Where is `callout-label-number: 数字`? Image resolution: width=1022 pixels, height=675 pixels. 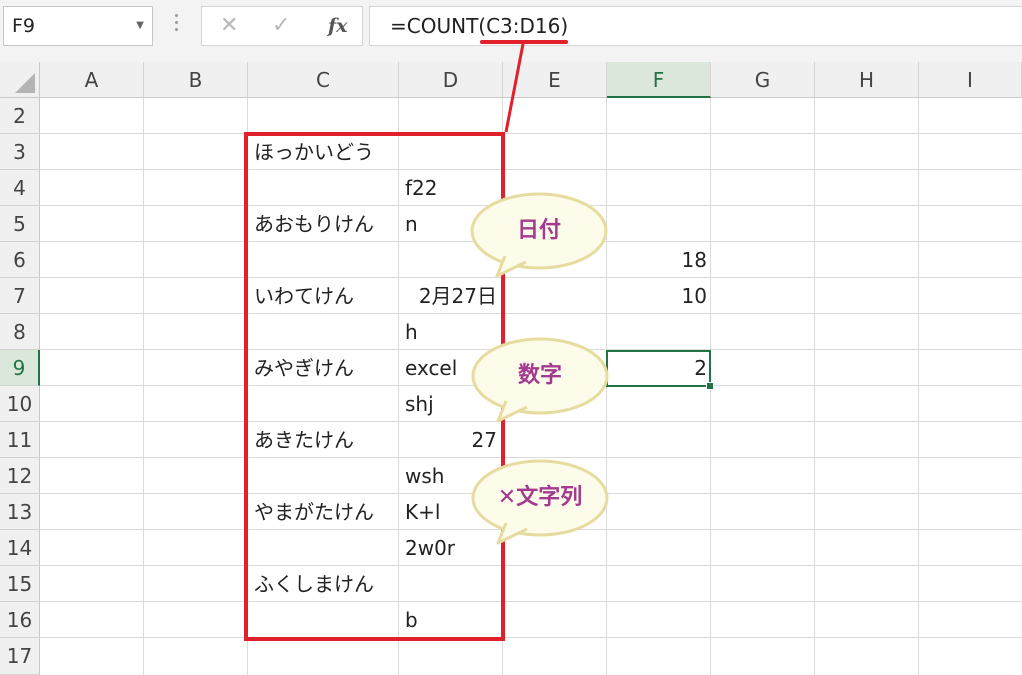 callout-label-number: 数字 is located at coordinates (539, 375).